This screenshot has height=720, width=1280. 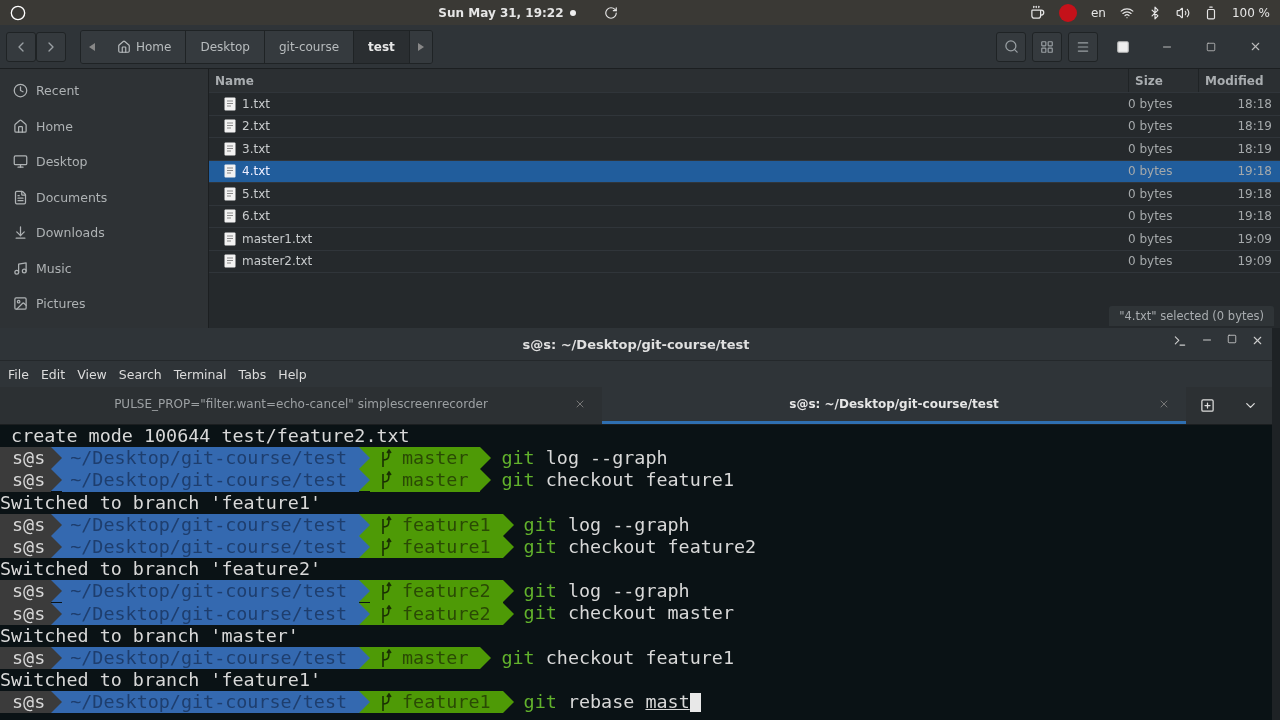 What do you see at coordinates (636, 344) in the screenshot?
I see `window-title: s@s: ~/Desktop/git-course/test` at bounding box center [636, 344].